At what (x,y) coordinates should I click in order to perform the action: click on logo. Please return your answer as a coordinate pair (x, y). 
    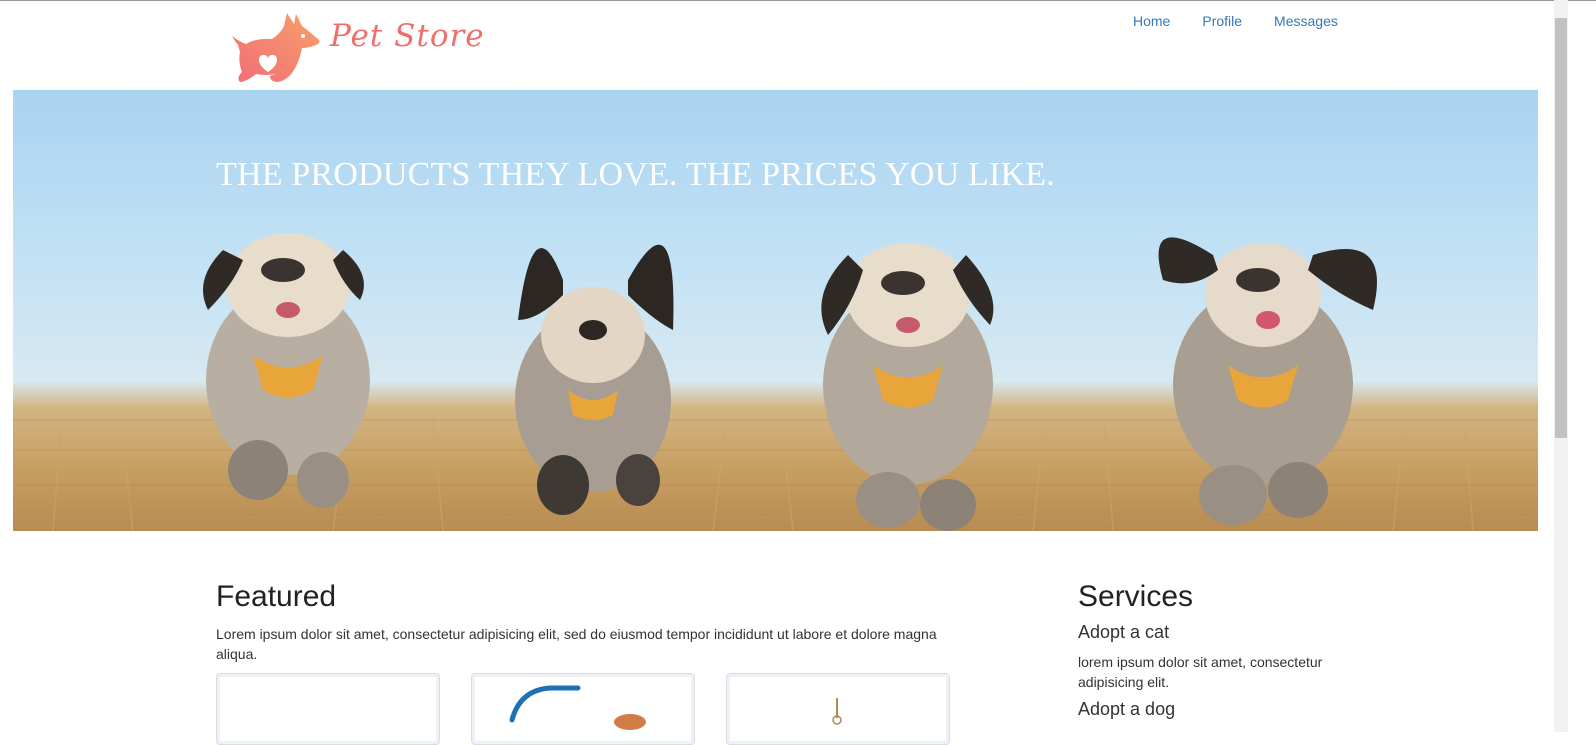
    Looking at the image, I should click on (278, 48).